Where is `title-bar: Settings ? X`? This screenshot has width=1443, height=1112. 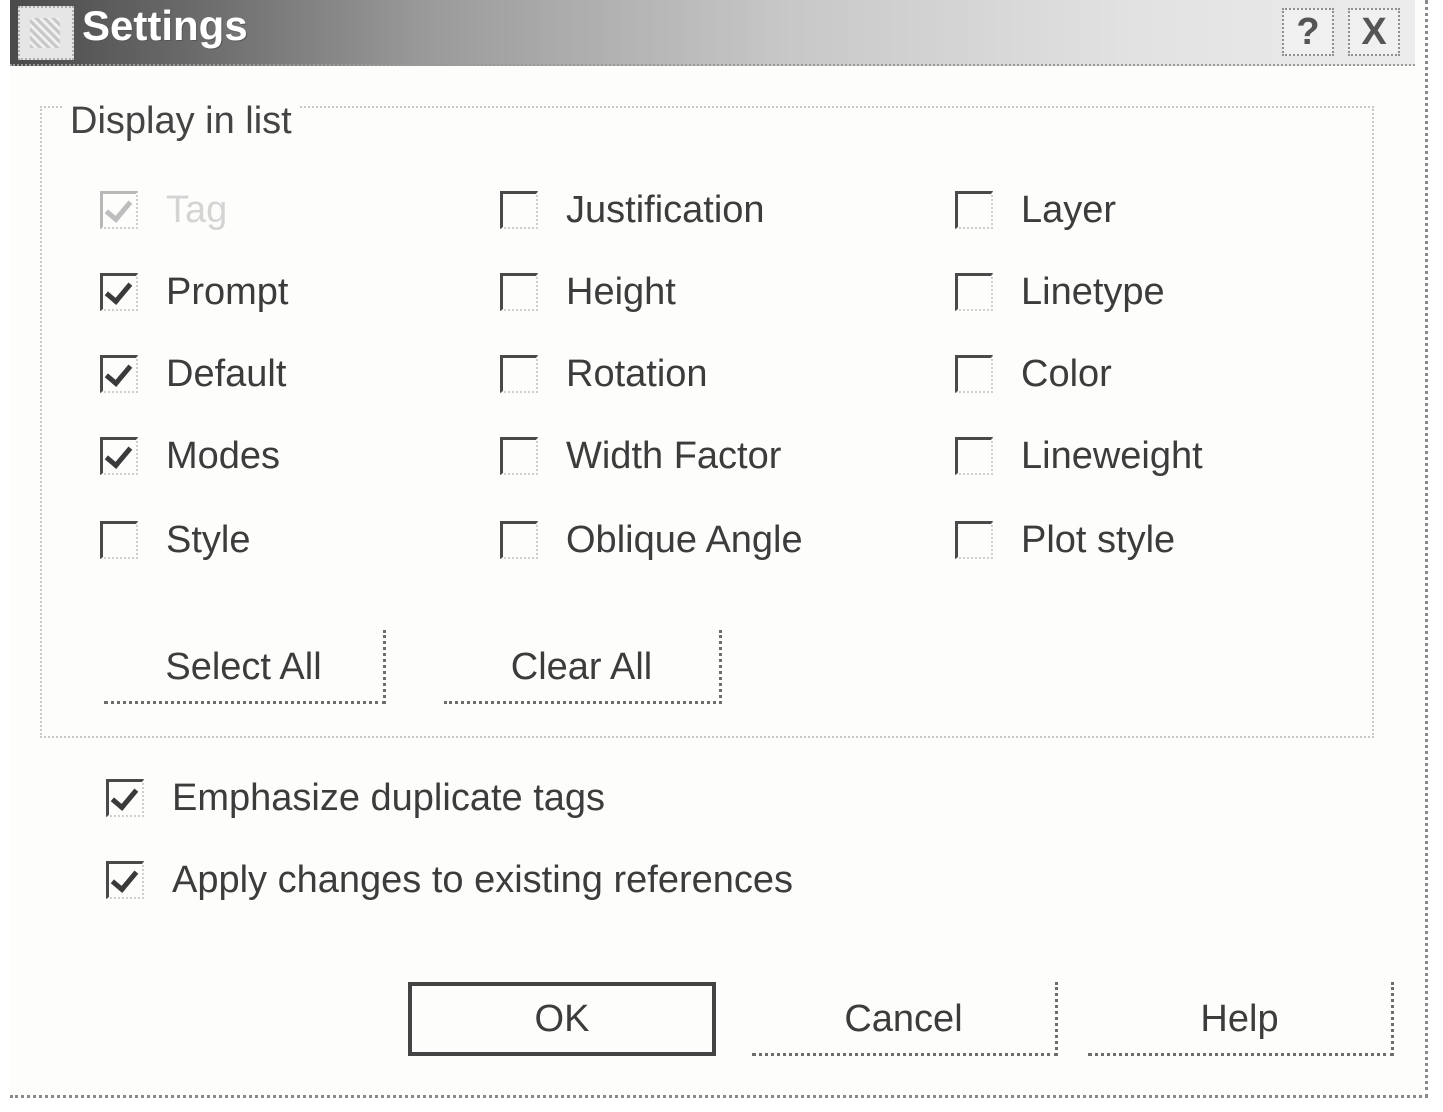
title-bar: Settings ? X is located at coordinates (712, 33).